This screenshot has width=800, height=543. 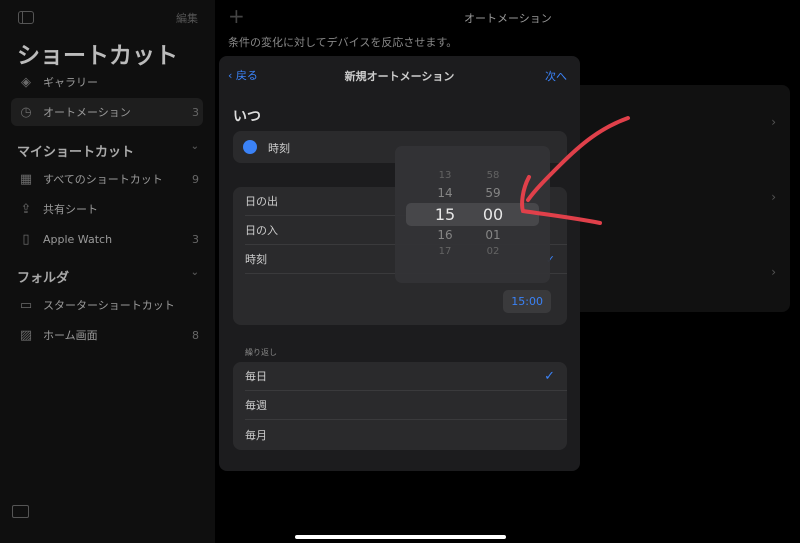 What do you see at coordinates (400, 537) in the screenshot?
I see `home-indicator` at bounding box center [400, 537].